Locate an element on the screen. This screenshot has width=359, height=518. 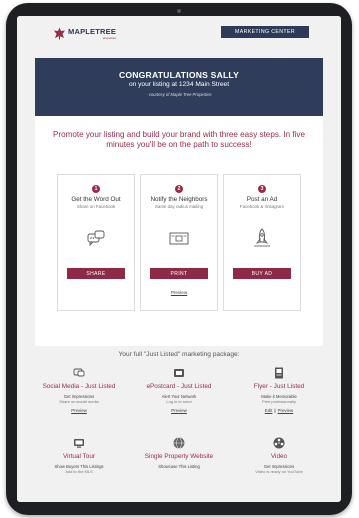
package-item-title: Virtual Tour is located at coordinates (79, 456).